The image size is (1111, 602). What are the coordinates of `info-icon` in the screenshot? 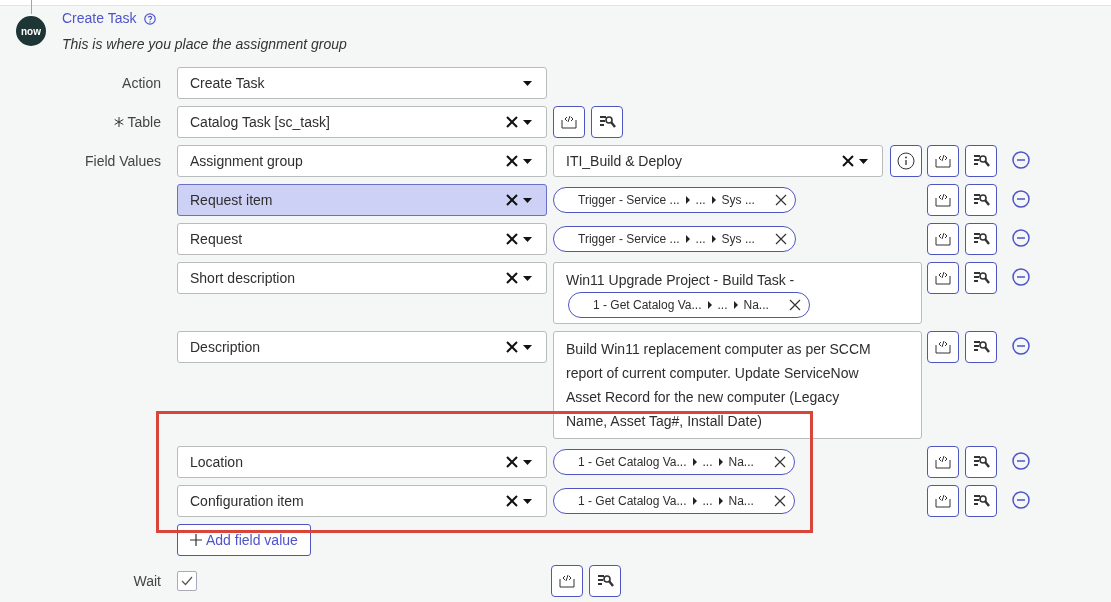 It's located at (906, 161).